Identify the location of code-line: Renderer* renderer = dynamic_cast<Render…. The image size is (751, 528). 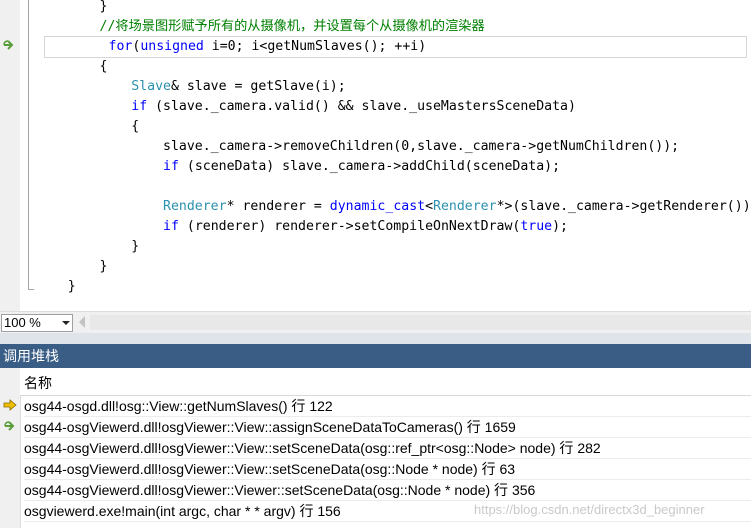
(393, 207).